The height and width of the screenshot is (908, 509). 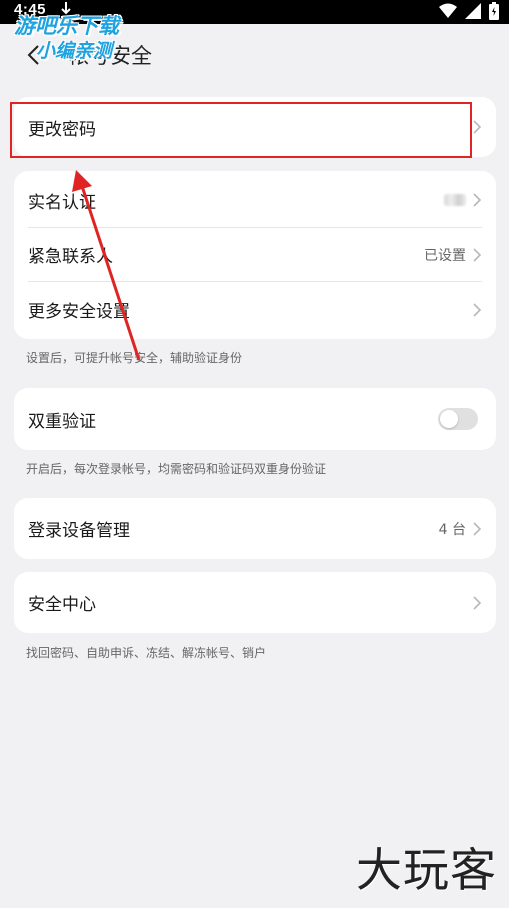 I want to click on battery-icon, so click(x=494, y=13).